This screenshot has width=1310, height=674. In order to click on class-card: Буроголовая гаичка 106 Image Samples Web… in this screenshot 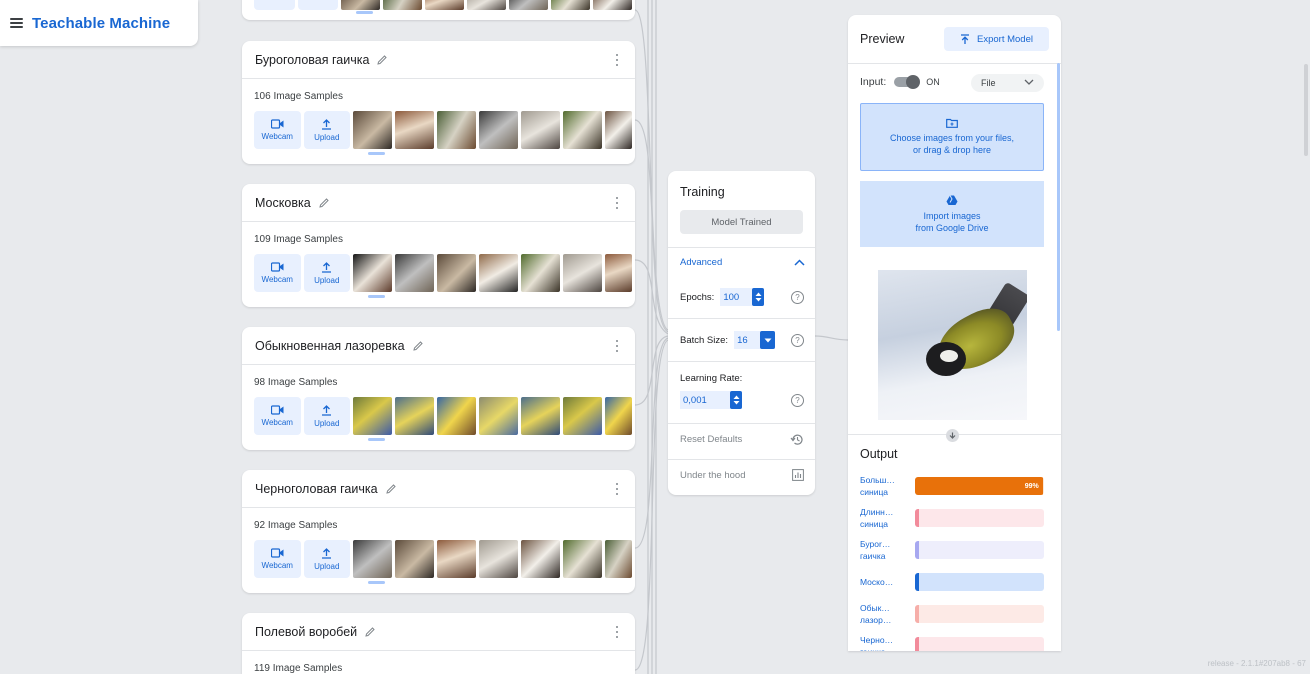, I will do `click(438, 102)`.